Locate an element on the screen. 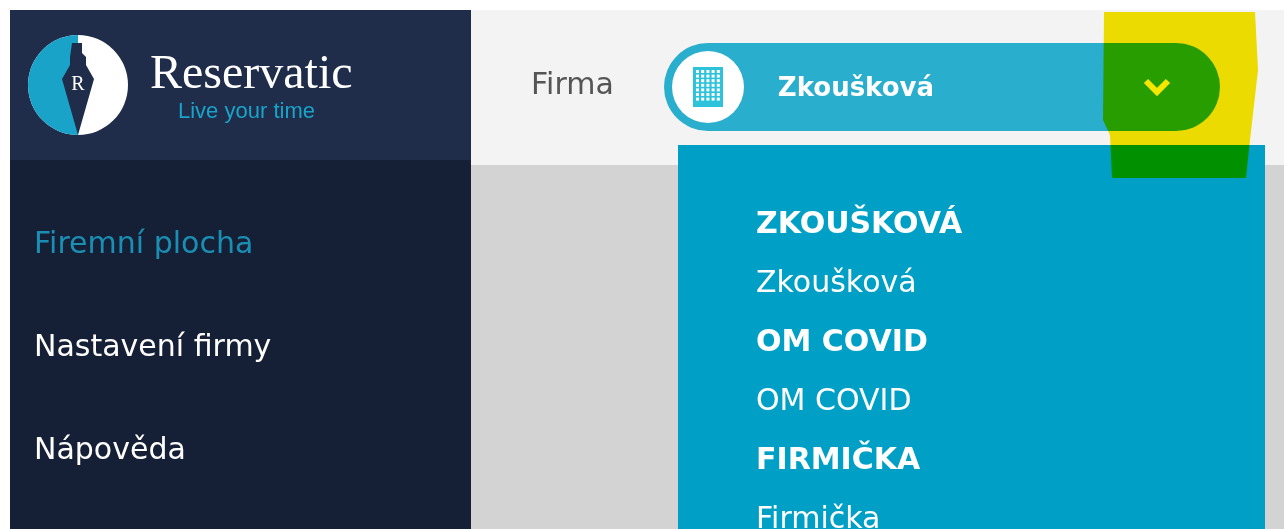 This screenshot has width=1284, height=529. field-label: Firma is located at coordinates (572, 84).